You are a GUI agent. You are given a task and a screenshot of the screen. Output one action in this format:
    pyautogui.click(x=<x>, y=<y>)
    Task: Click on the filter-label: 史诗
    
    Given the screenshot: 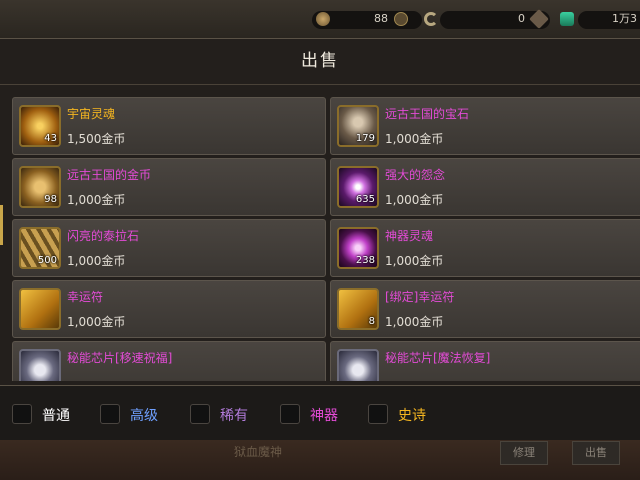 What is the action you would take?
    pyautogui.click(x=412, y=416)
    